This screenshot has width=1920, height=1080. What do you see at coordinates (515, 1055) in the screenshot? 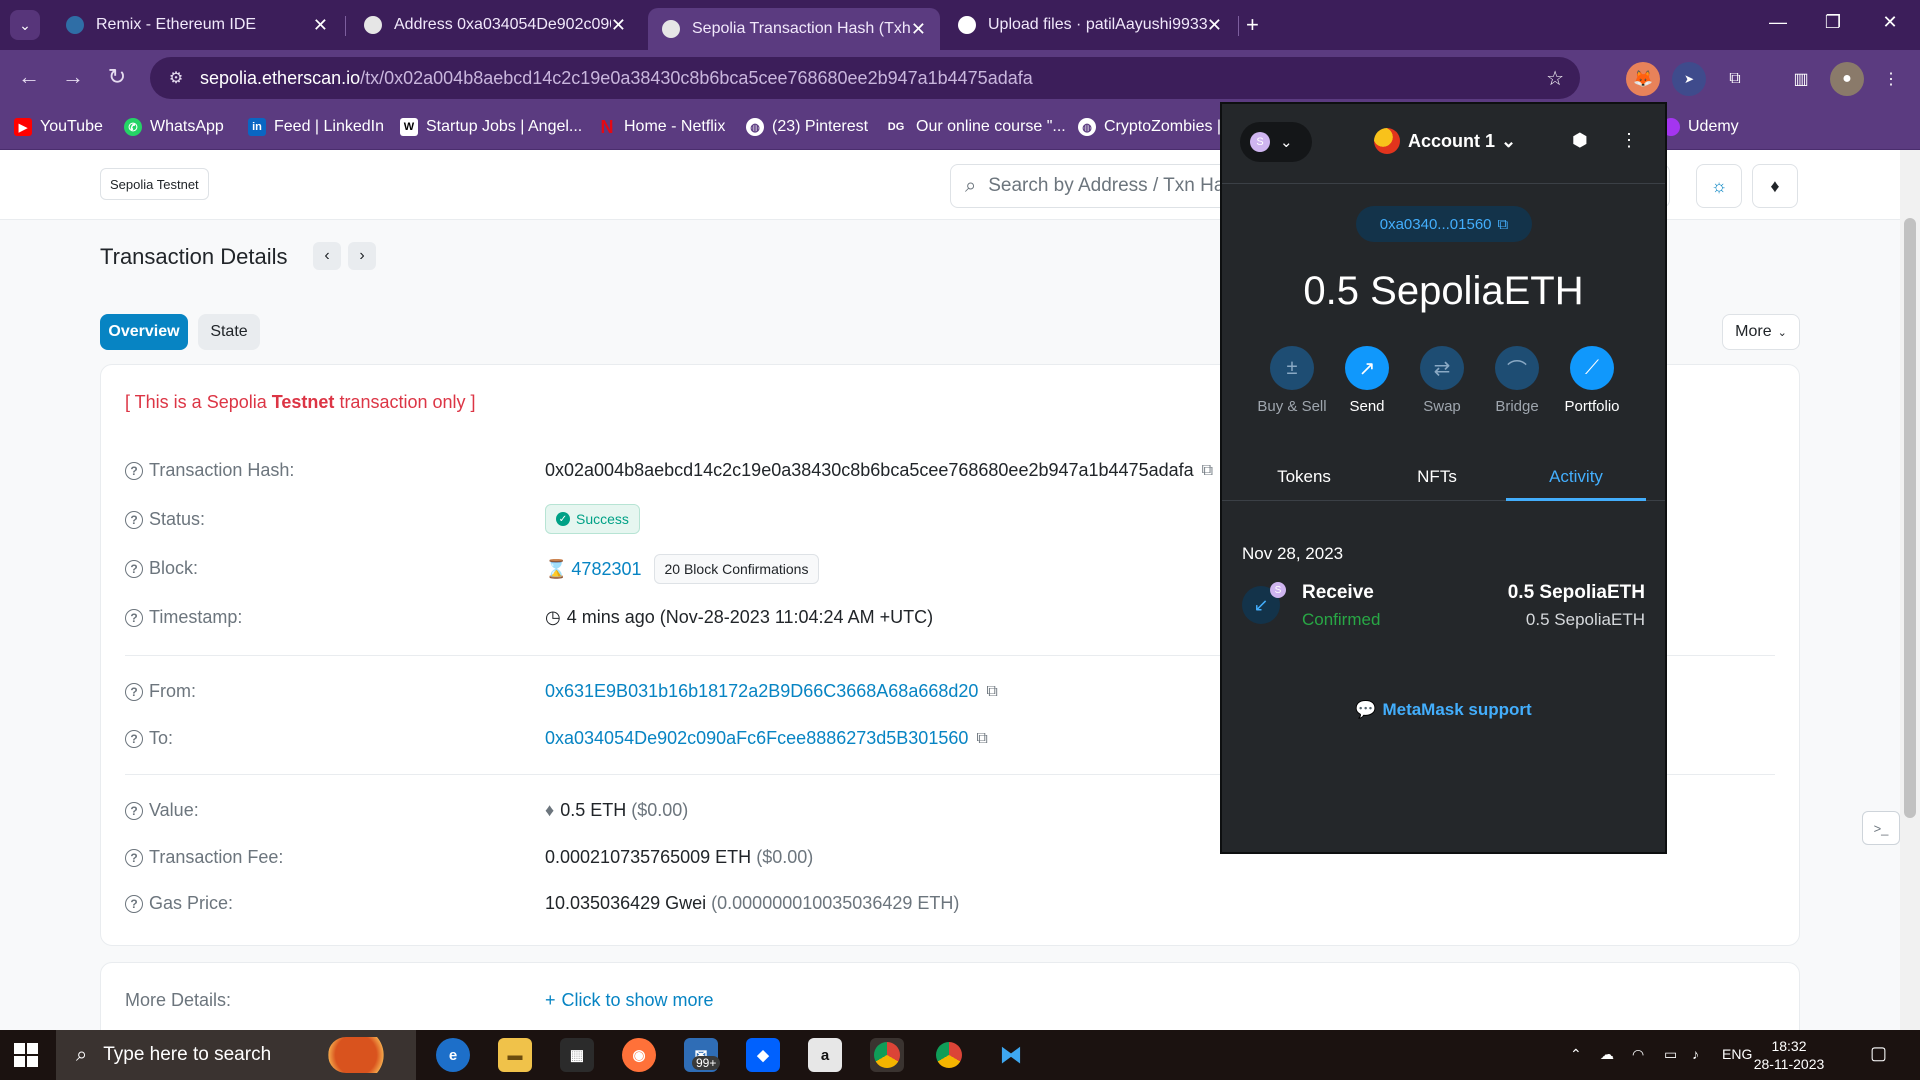
I see `file-explorer-icon: ▬` at bounding box center [515, 1055].